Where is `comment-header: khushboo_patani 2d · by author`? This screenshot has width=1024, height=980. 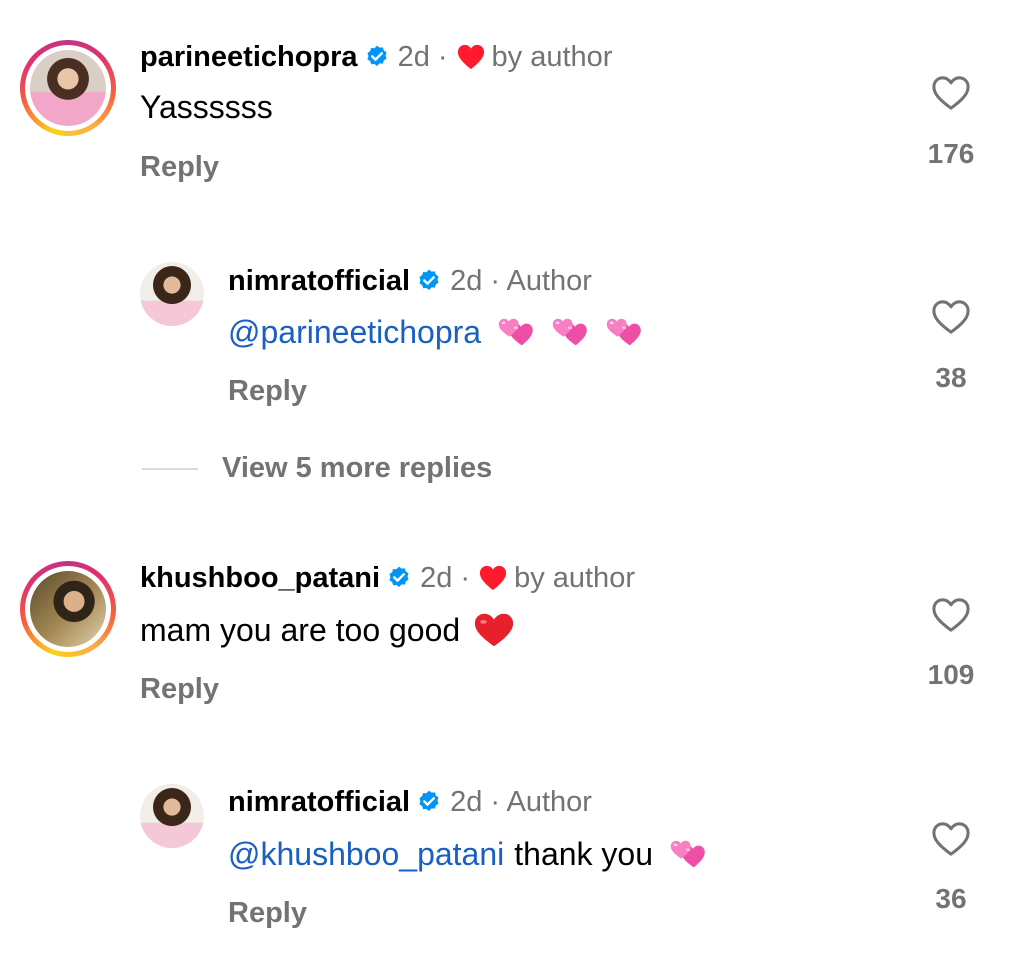
comment-header: khushboo_patani 2d · by author is located at coordinates (387, 578).